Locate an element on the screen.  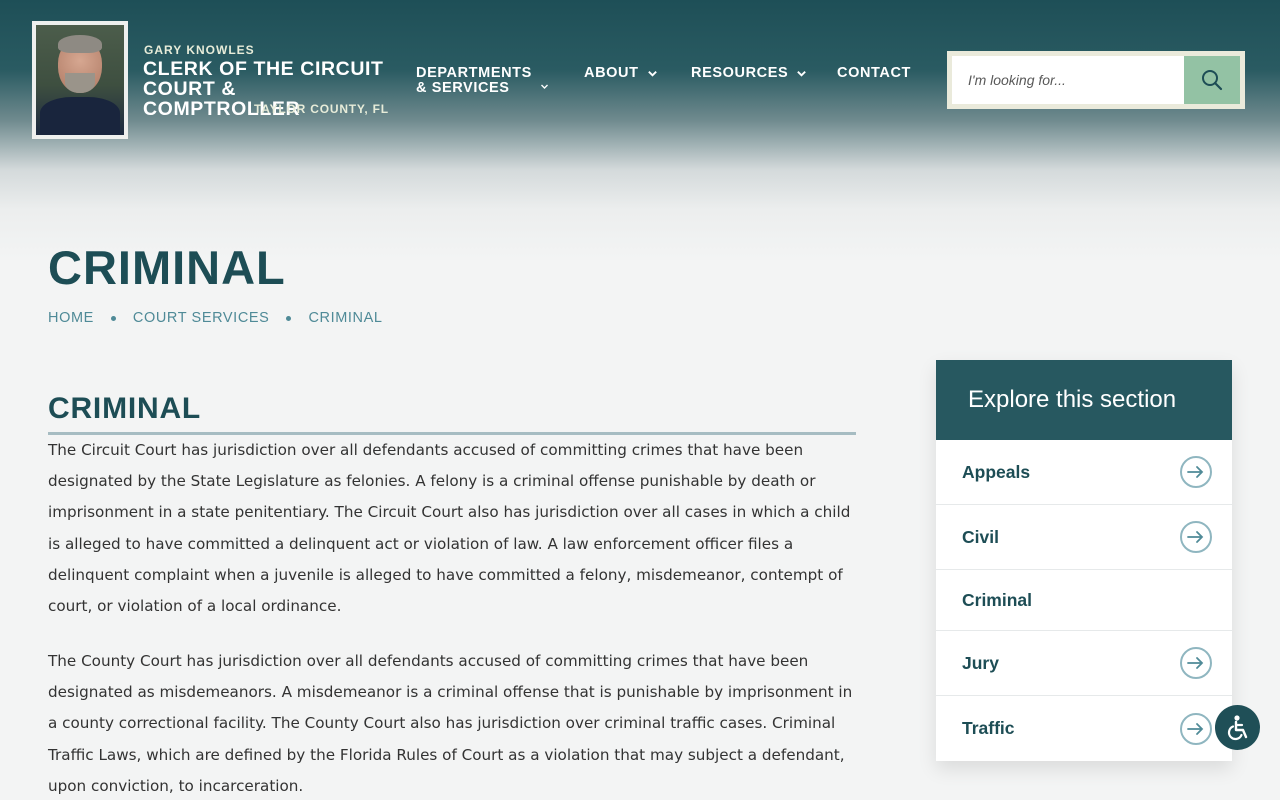
nav-contact-label: CONTACT is located at coordinates (874, 73).